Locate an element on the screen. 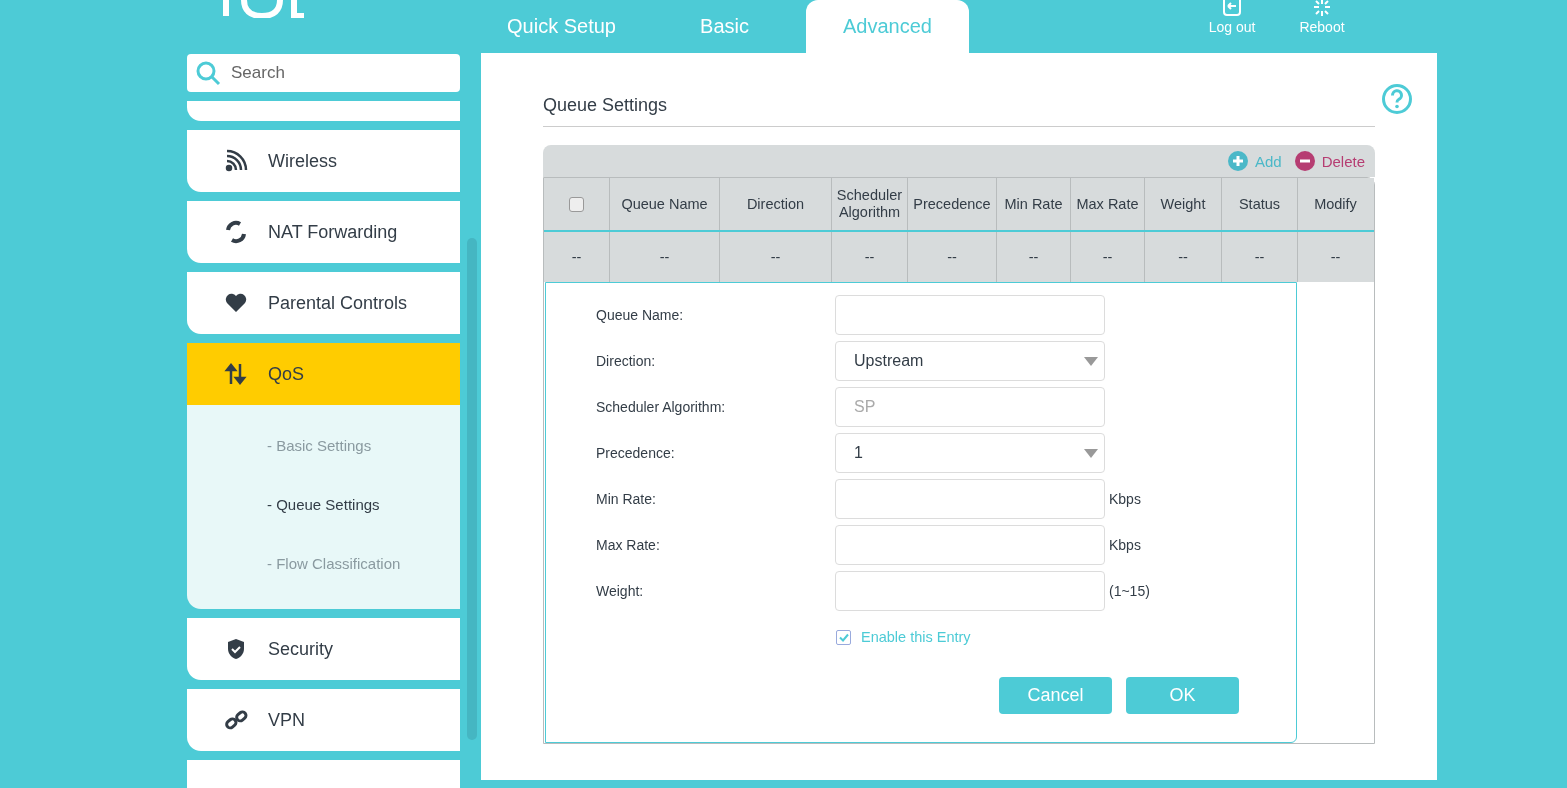 This screenshot has height=788, width=1567. link-icon is located at coordinates (236, 720).